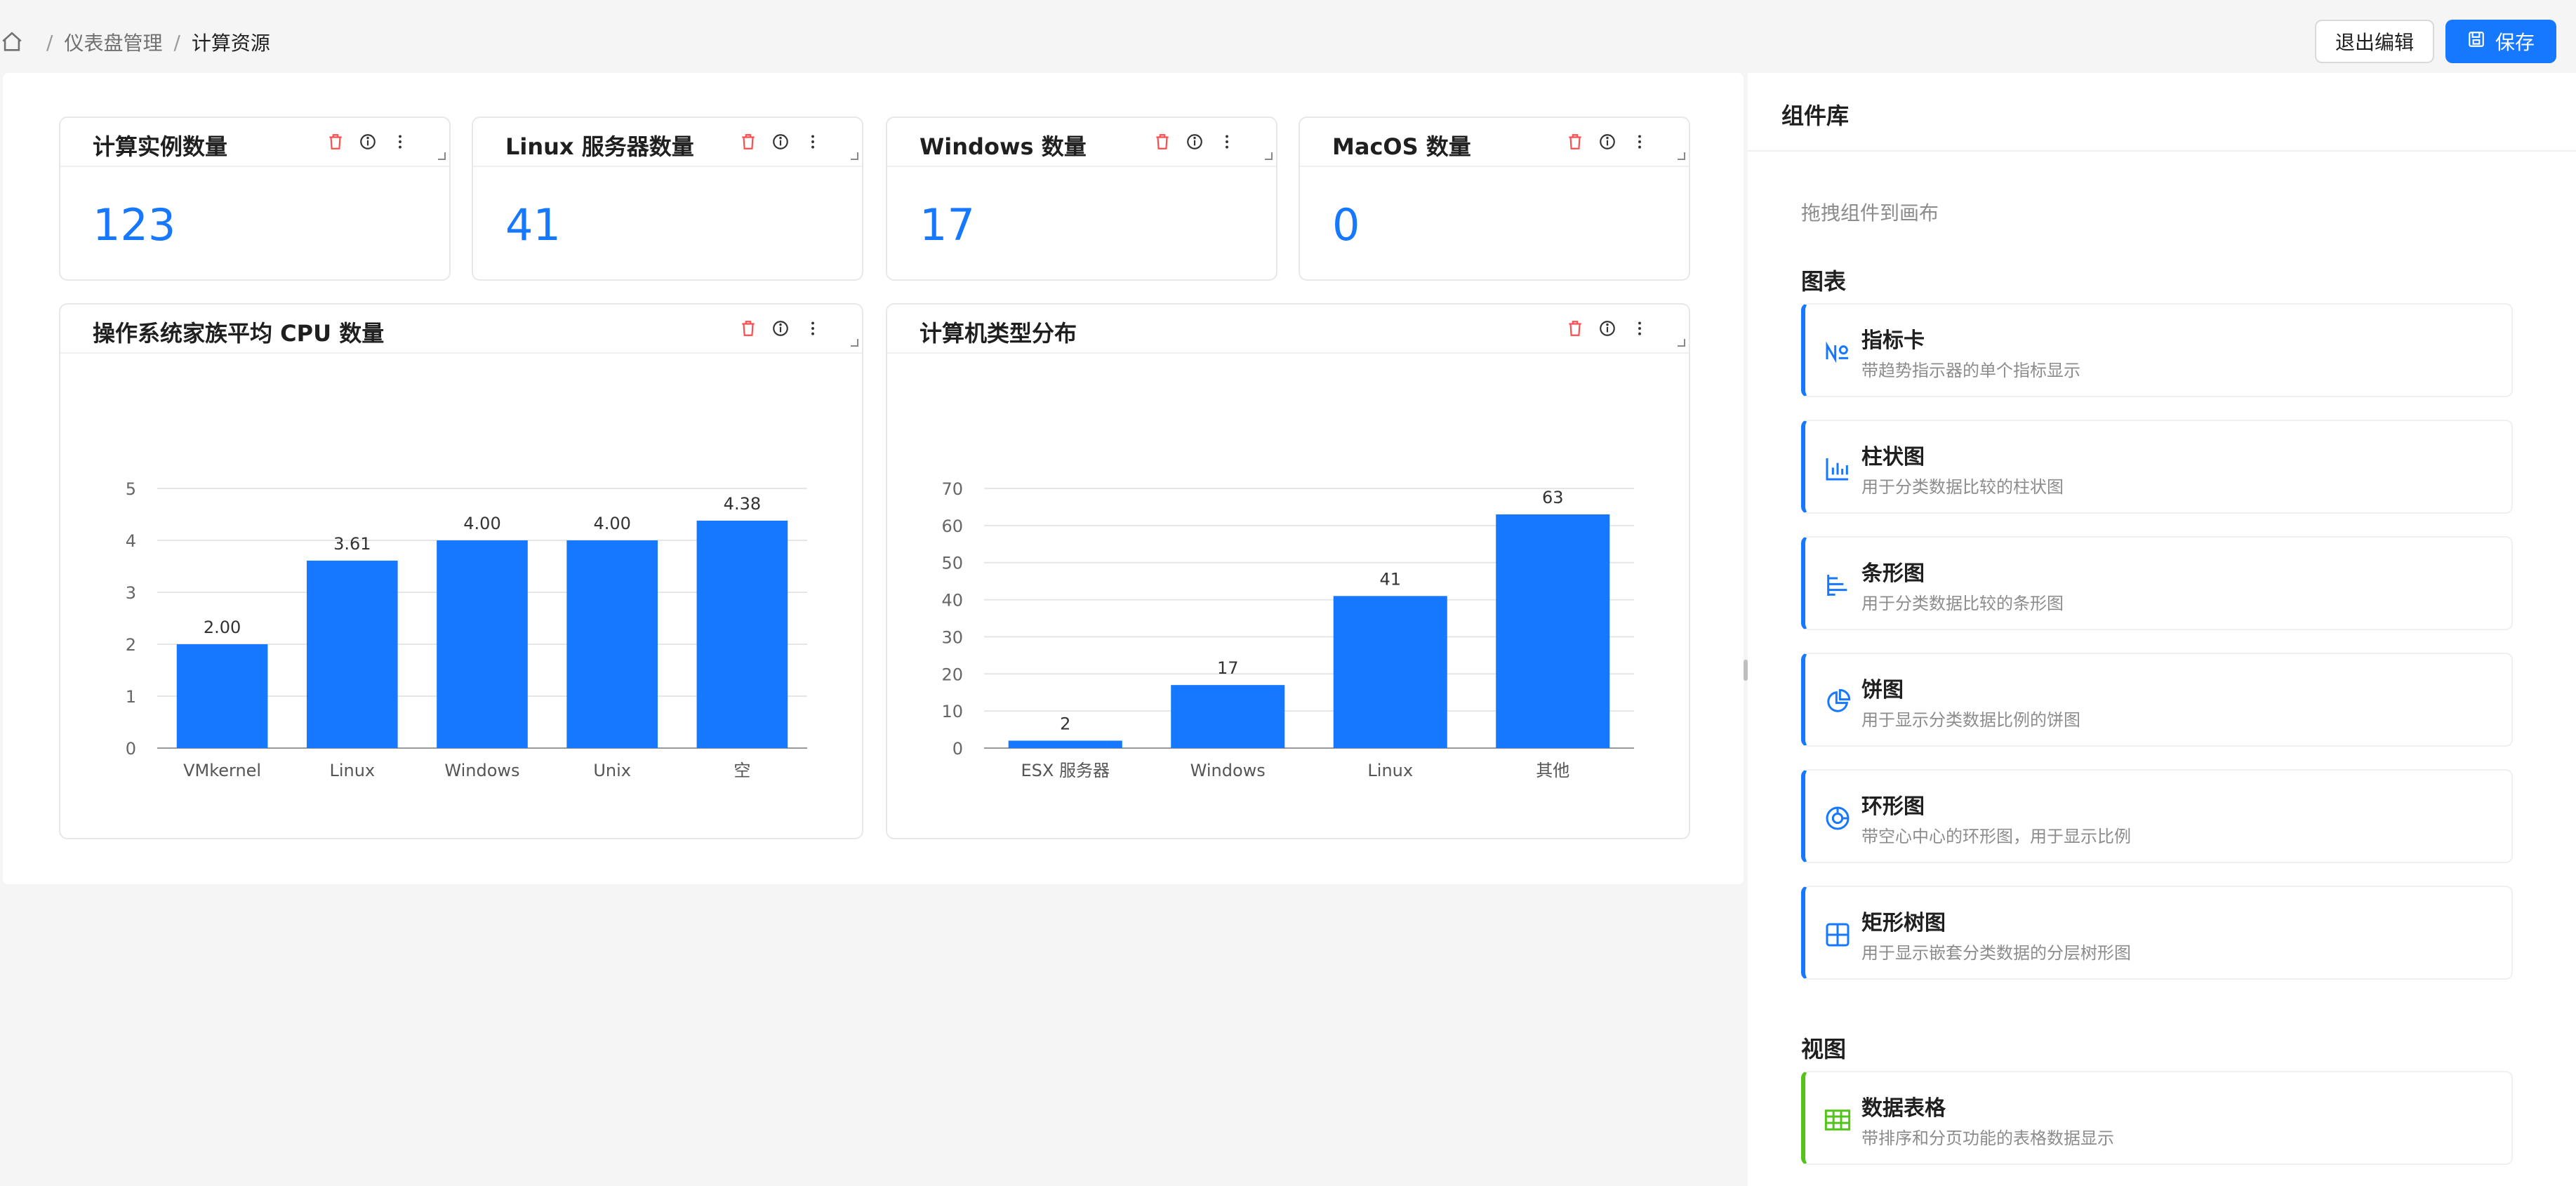 Image resolution: width=2576 pixels, height=1186 pixels. What do you see at coordinates (2157, 350) in the screenshot?
I see `component-metric-card: 指标卡 带趋势指示器的单个指标显示` at bounding box center [2157, 350].